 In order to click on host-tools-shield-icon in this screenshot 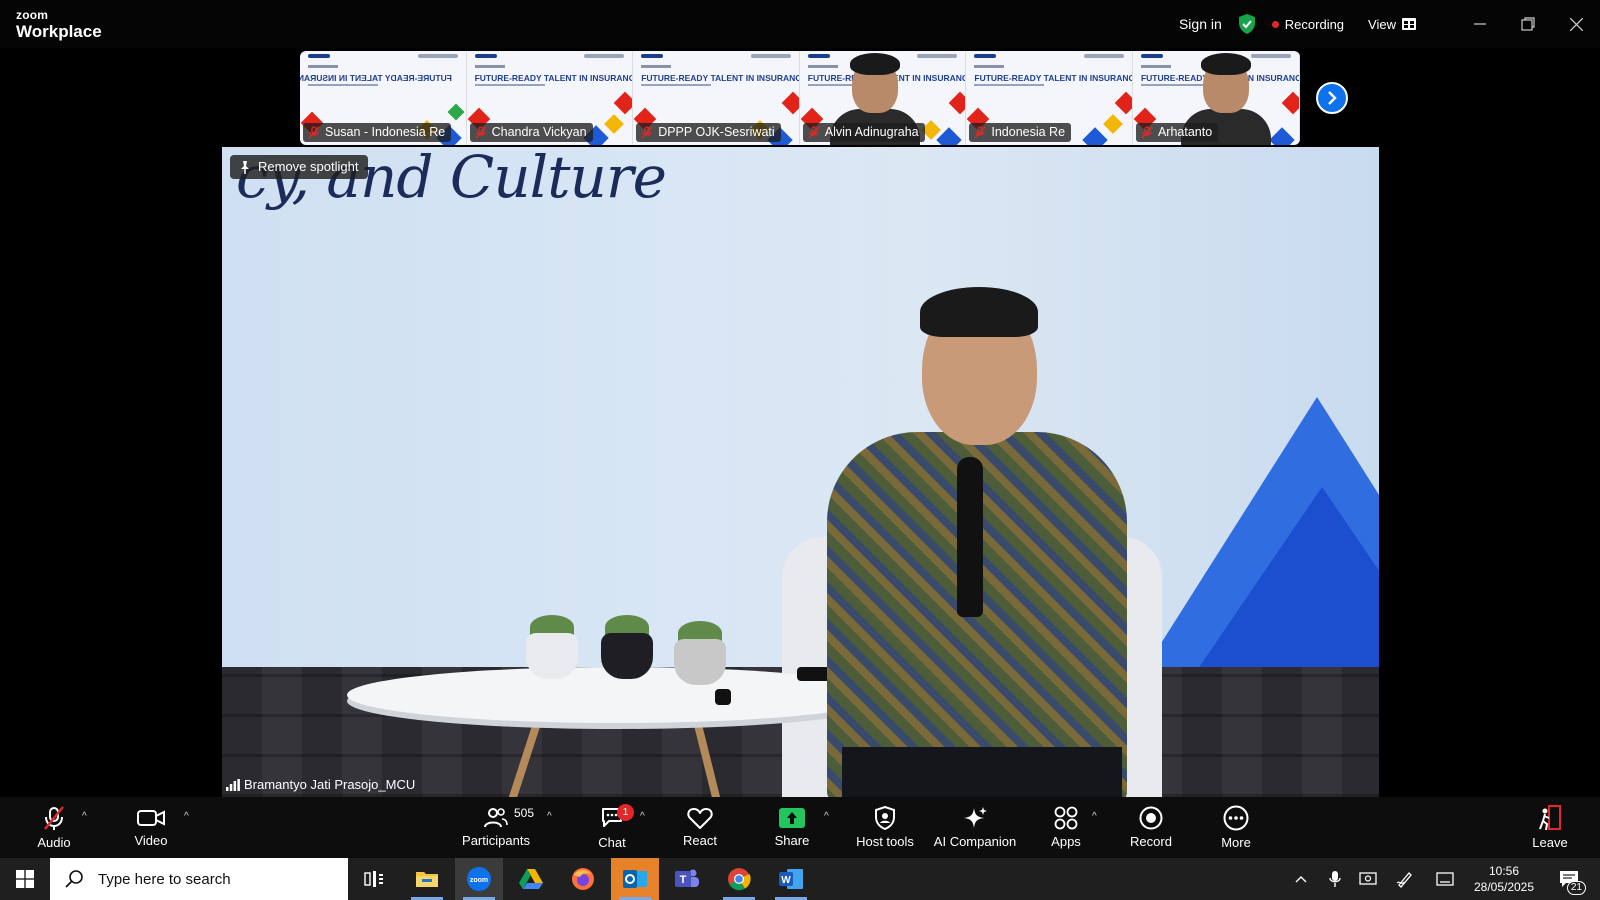, I will do `click(885, 818)`.